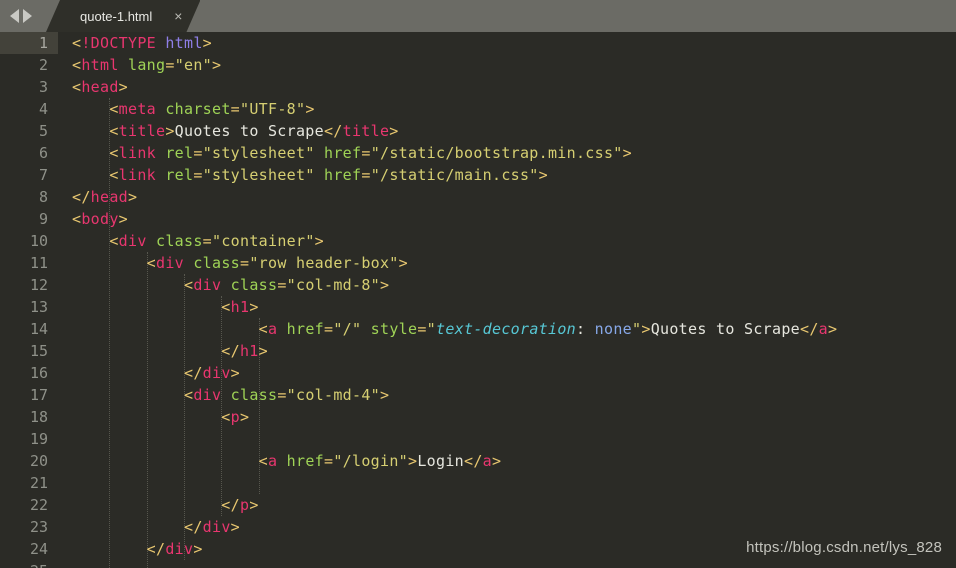 This screenshot has height=568, width=956. I want to click on line-number: 25, so click(29, 564).